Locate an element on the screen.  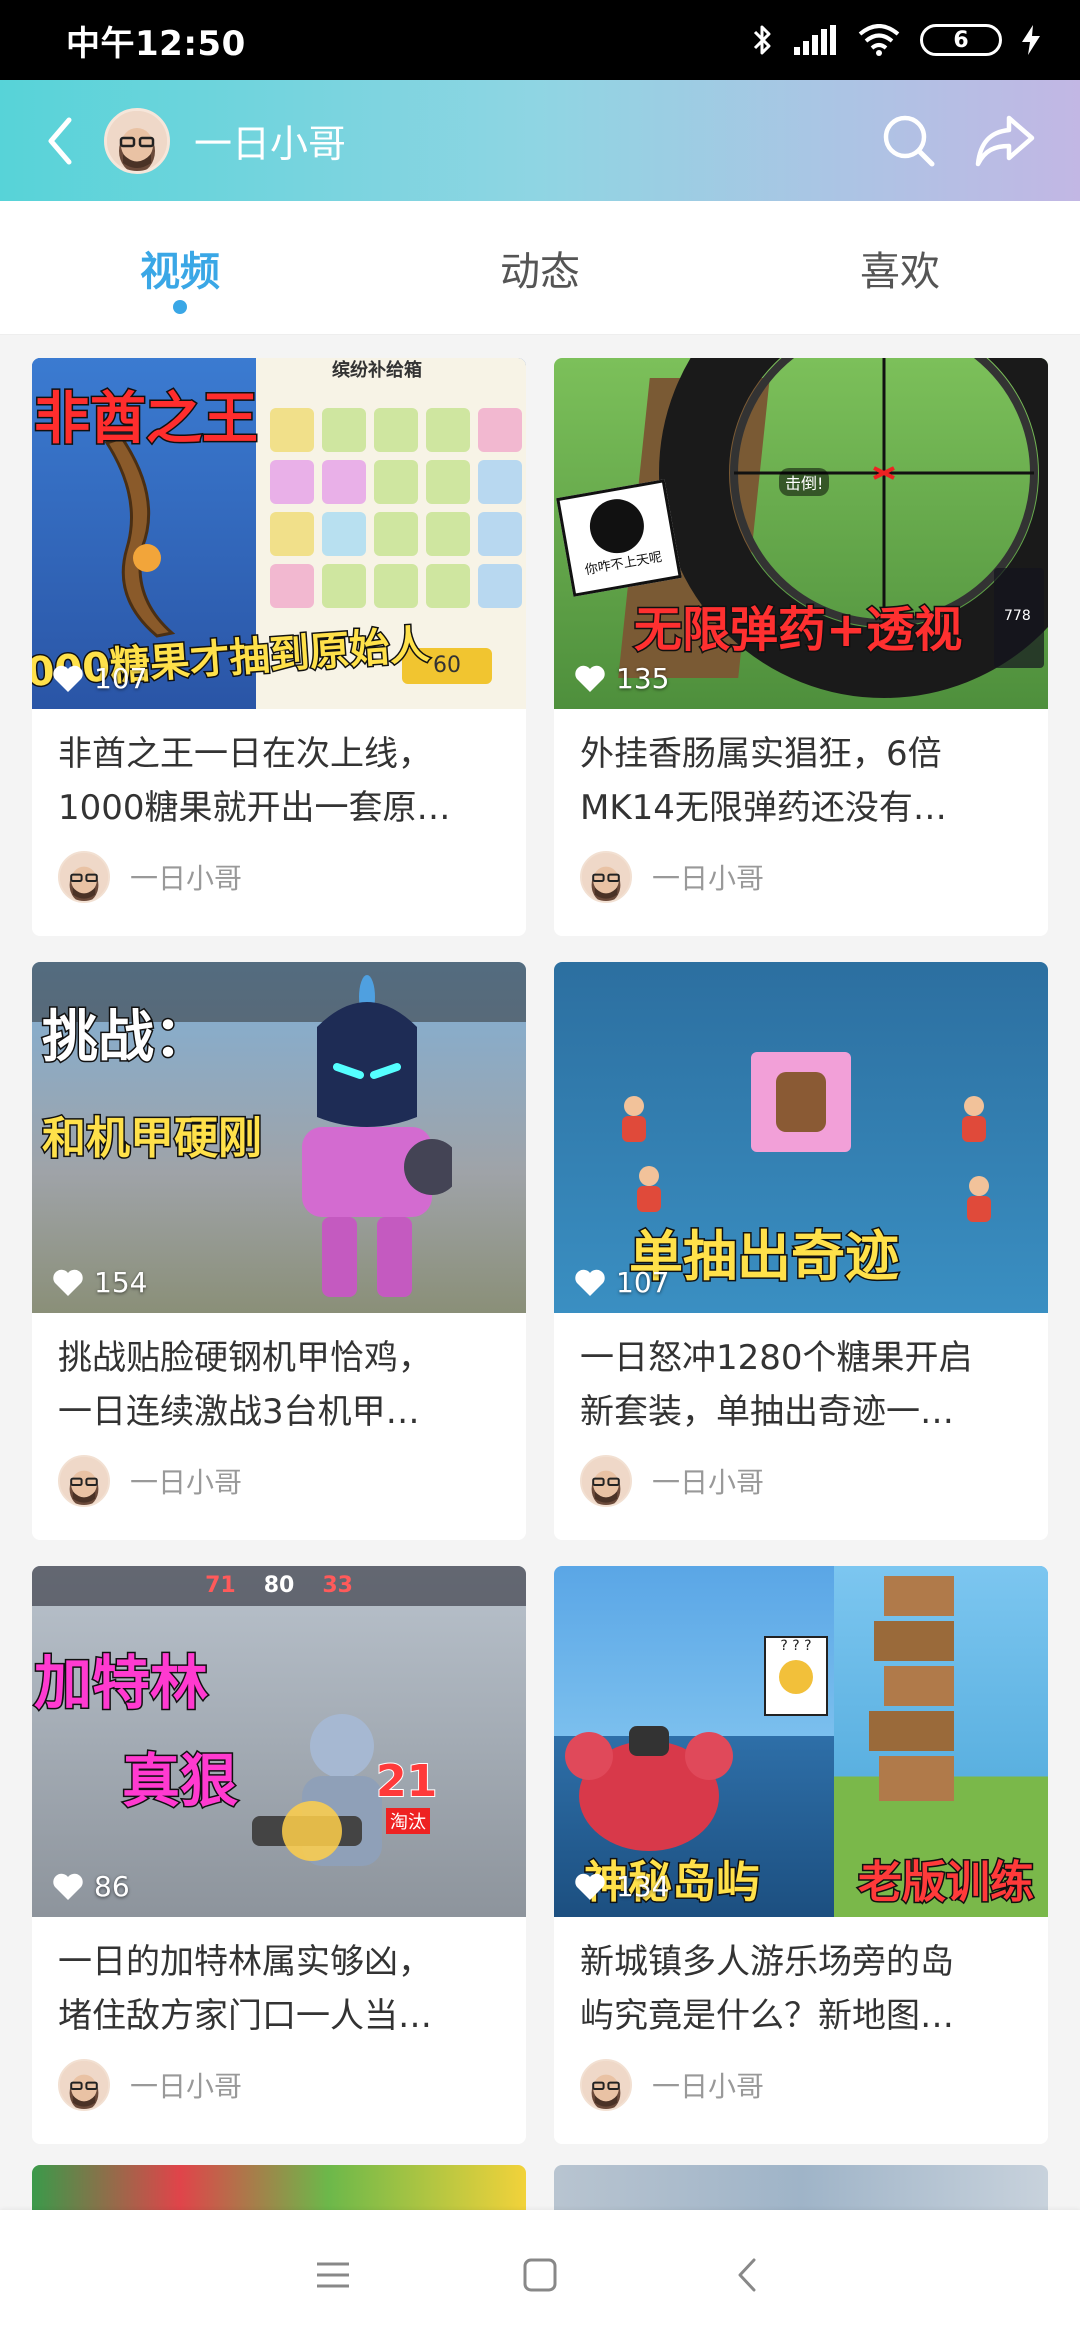
thumbnail-overlay-top: 非酋之王 is located at coordinates (146, 420).